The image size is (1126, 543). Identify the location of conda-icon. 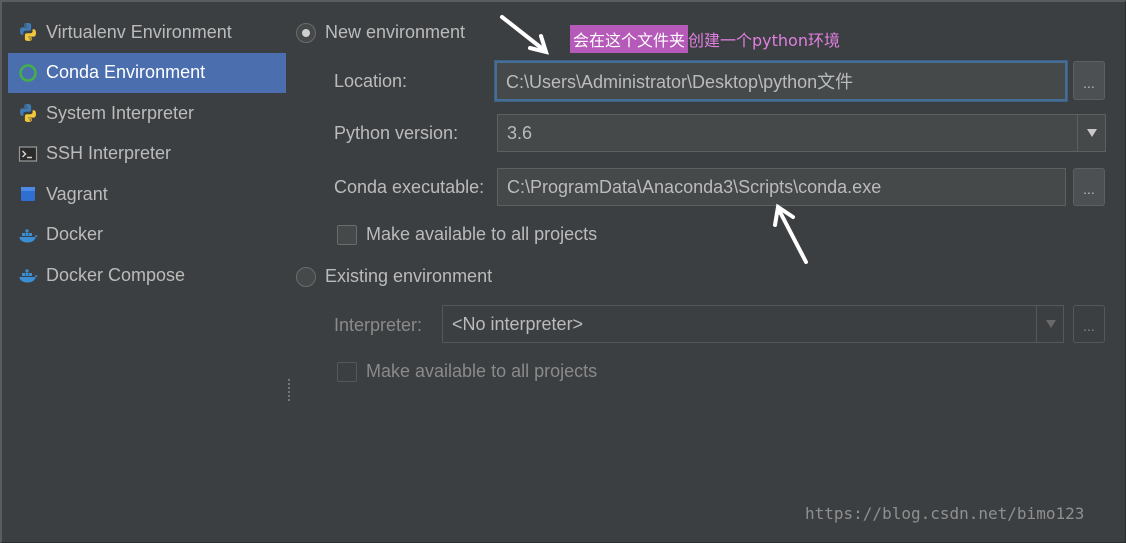
(28, 73).